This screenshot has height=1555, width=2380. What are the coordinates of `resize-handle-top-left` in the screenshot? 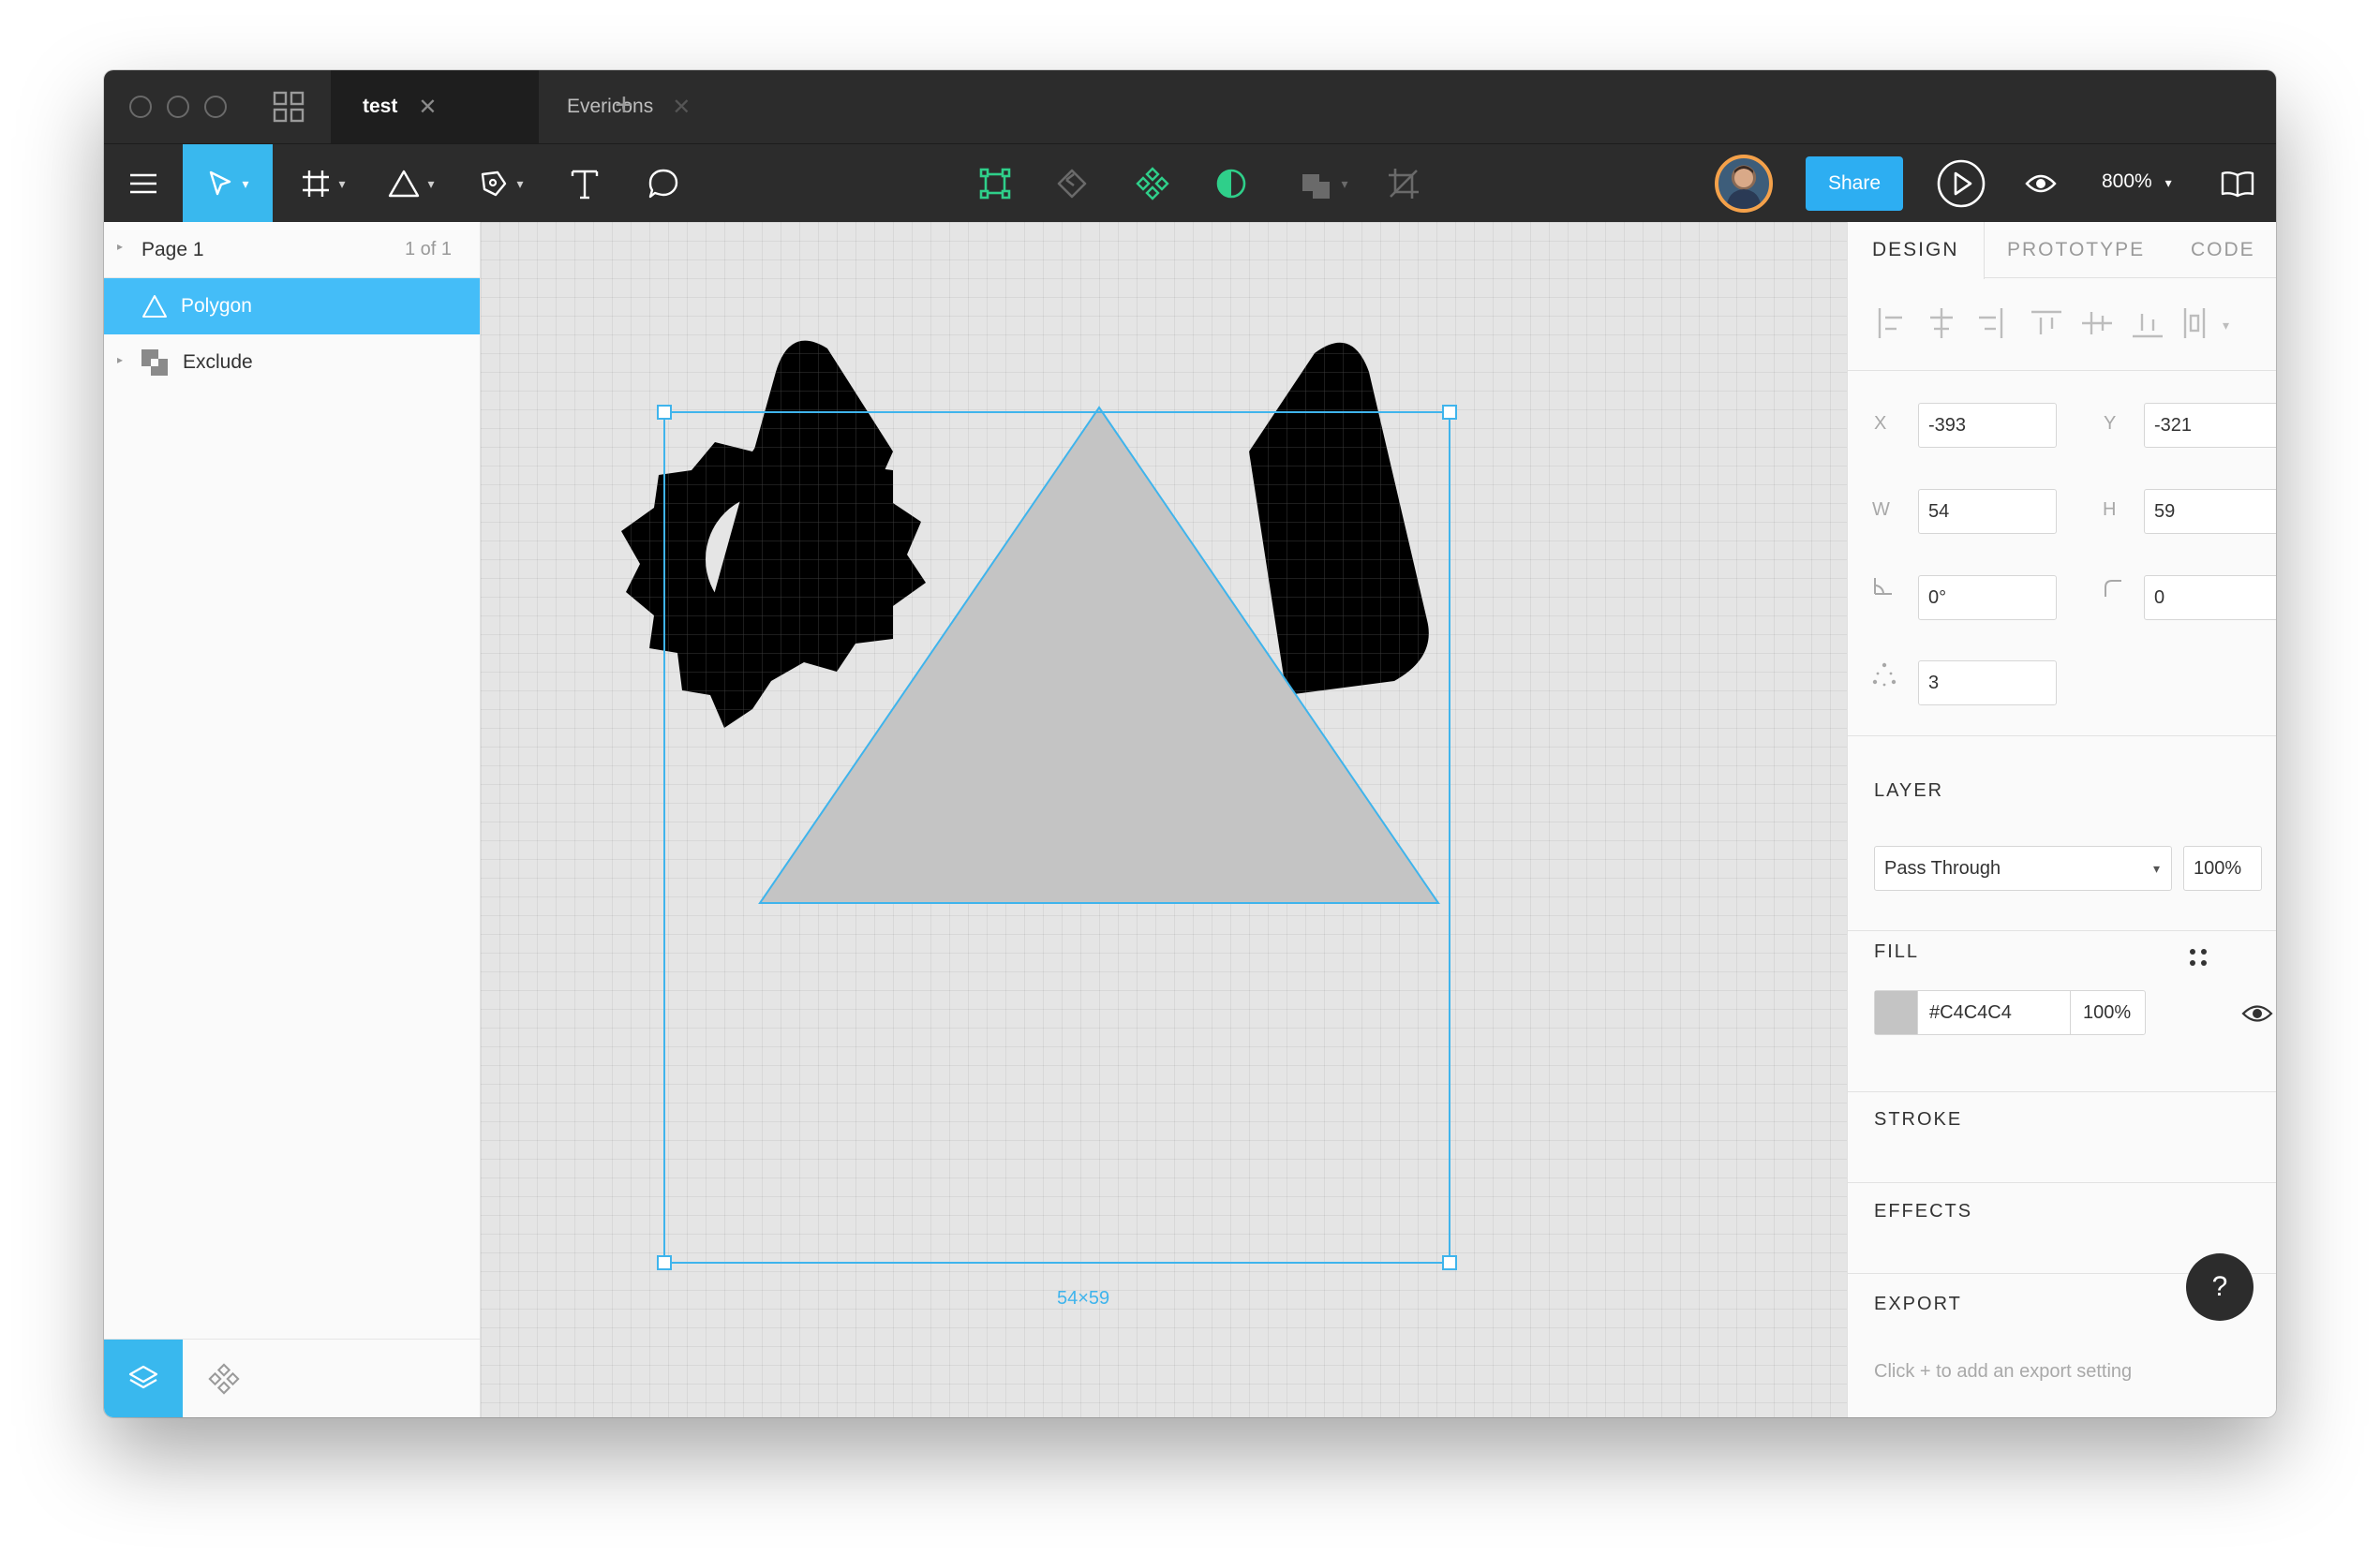 It's located at (664, 412).